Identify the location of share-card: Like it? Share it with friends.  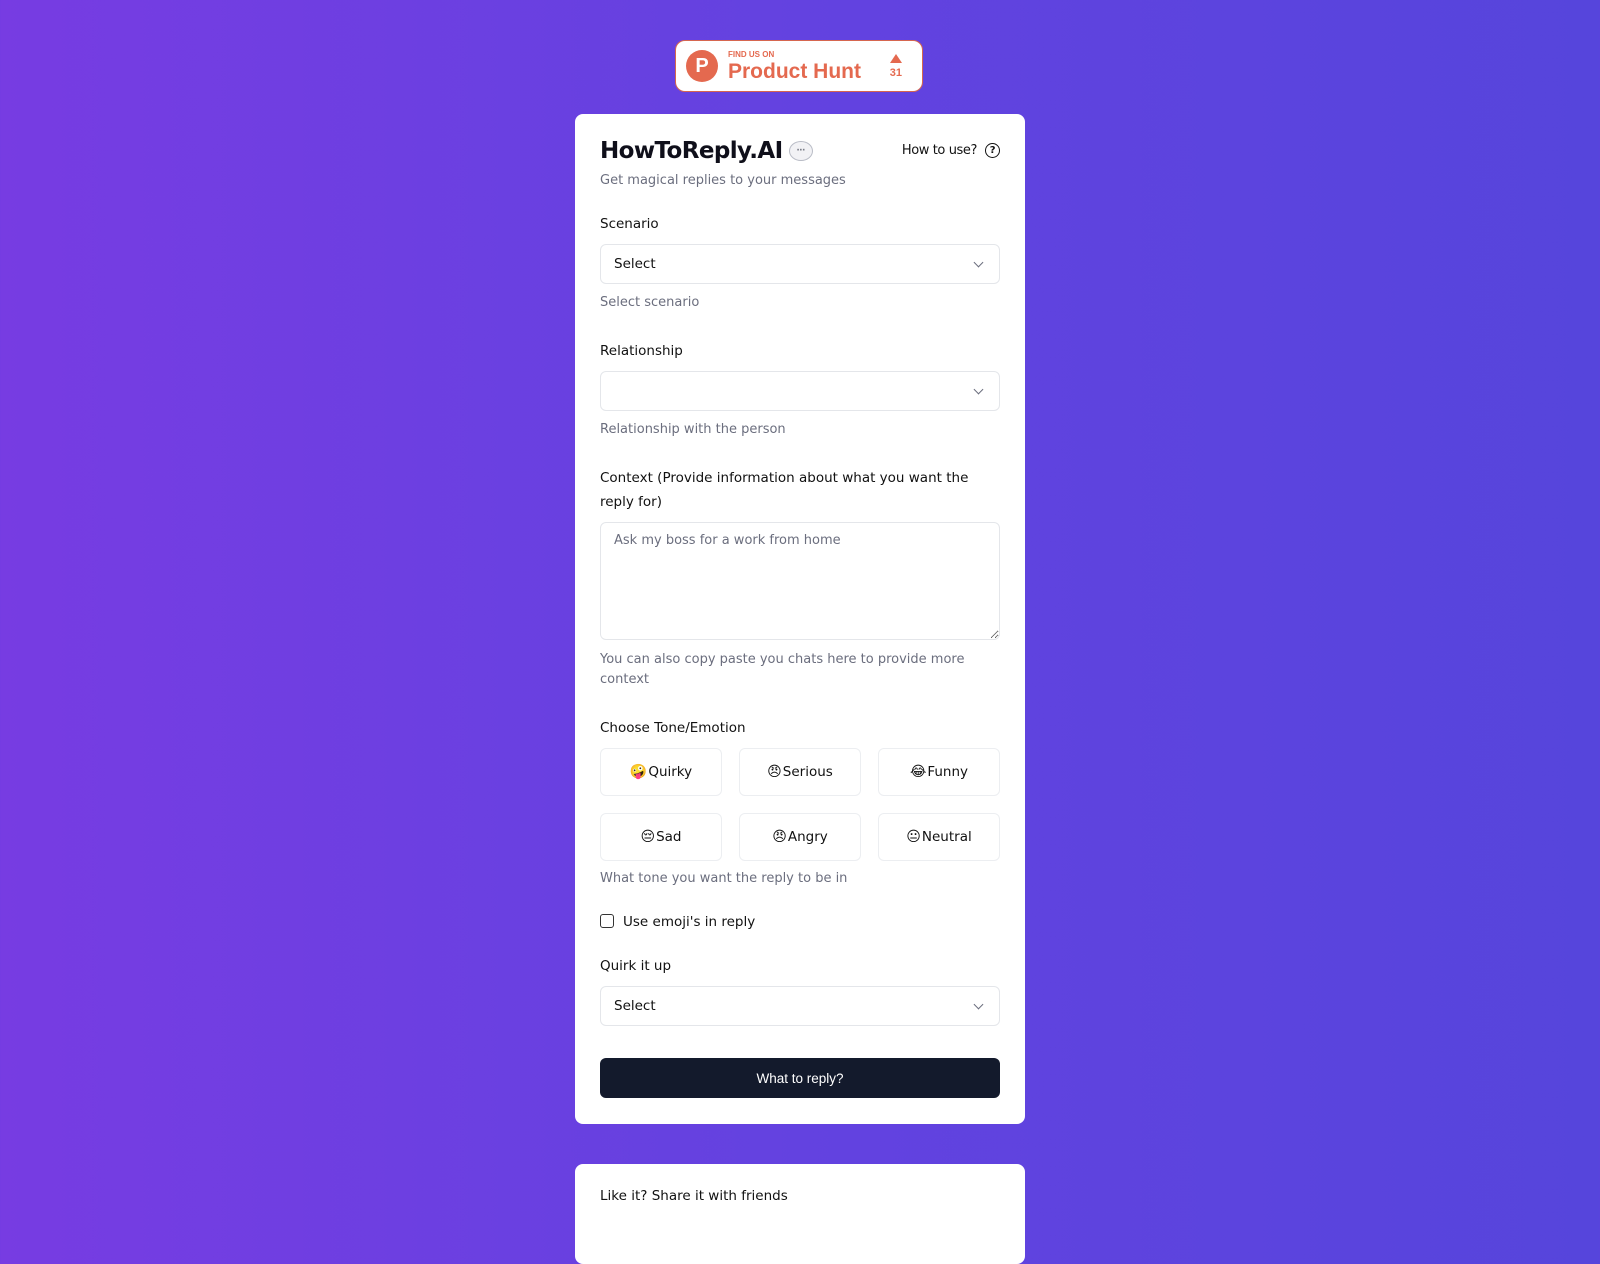
(800, 1214).